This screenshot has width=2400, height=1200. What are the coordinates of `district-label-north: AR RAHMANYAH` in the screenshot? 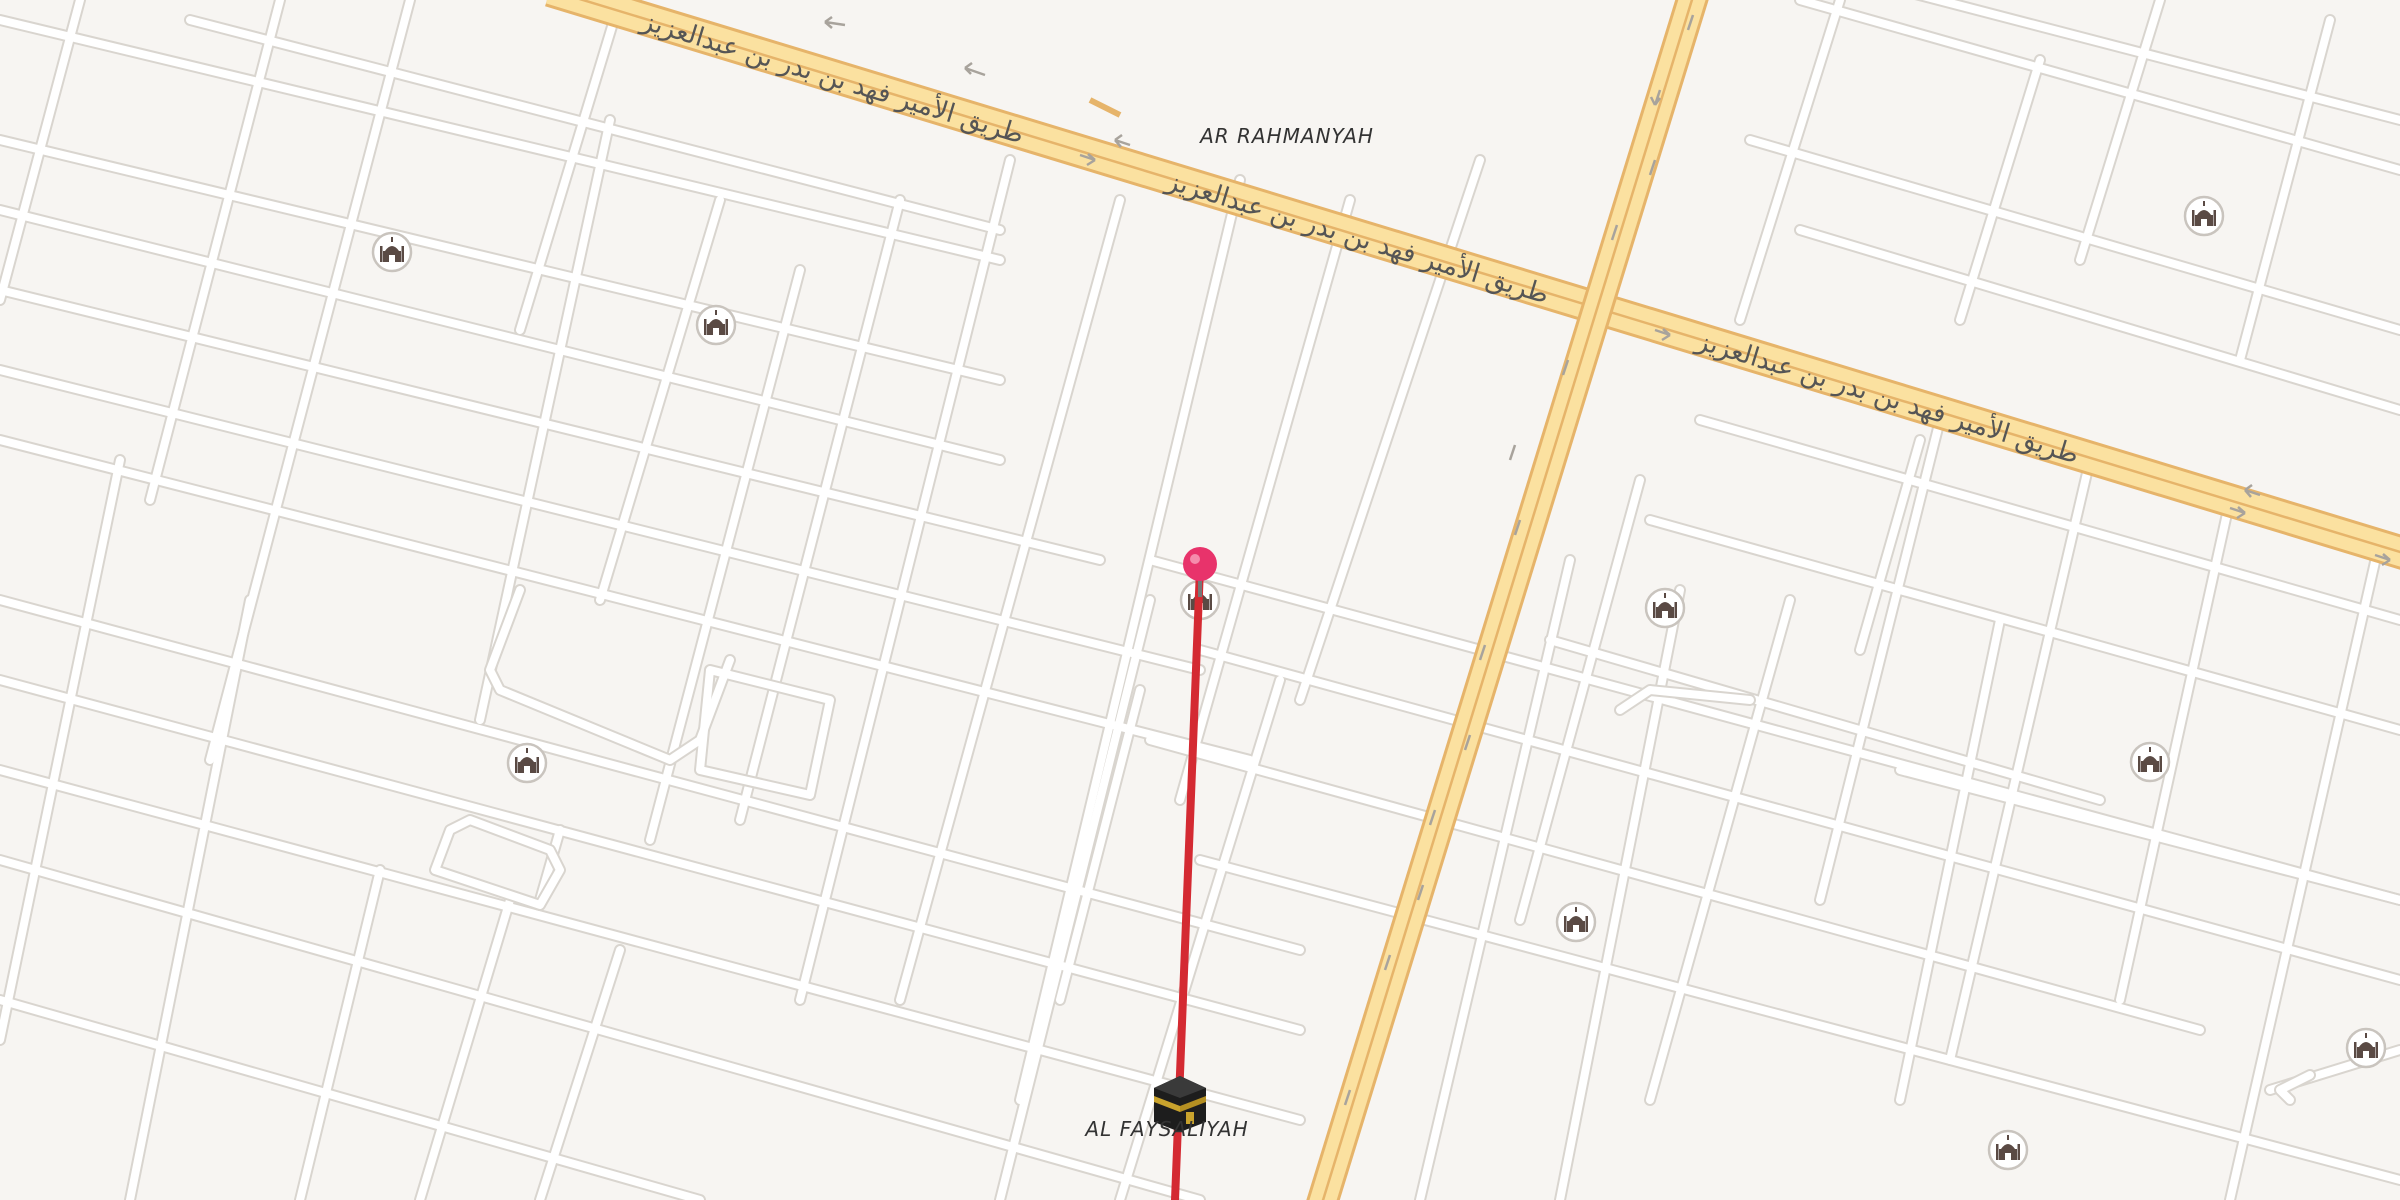 It's located at (1286, 136).